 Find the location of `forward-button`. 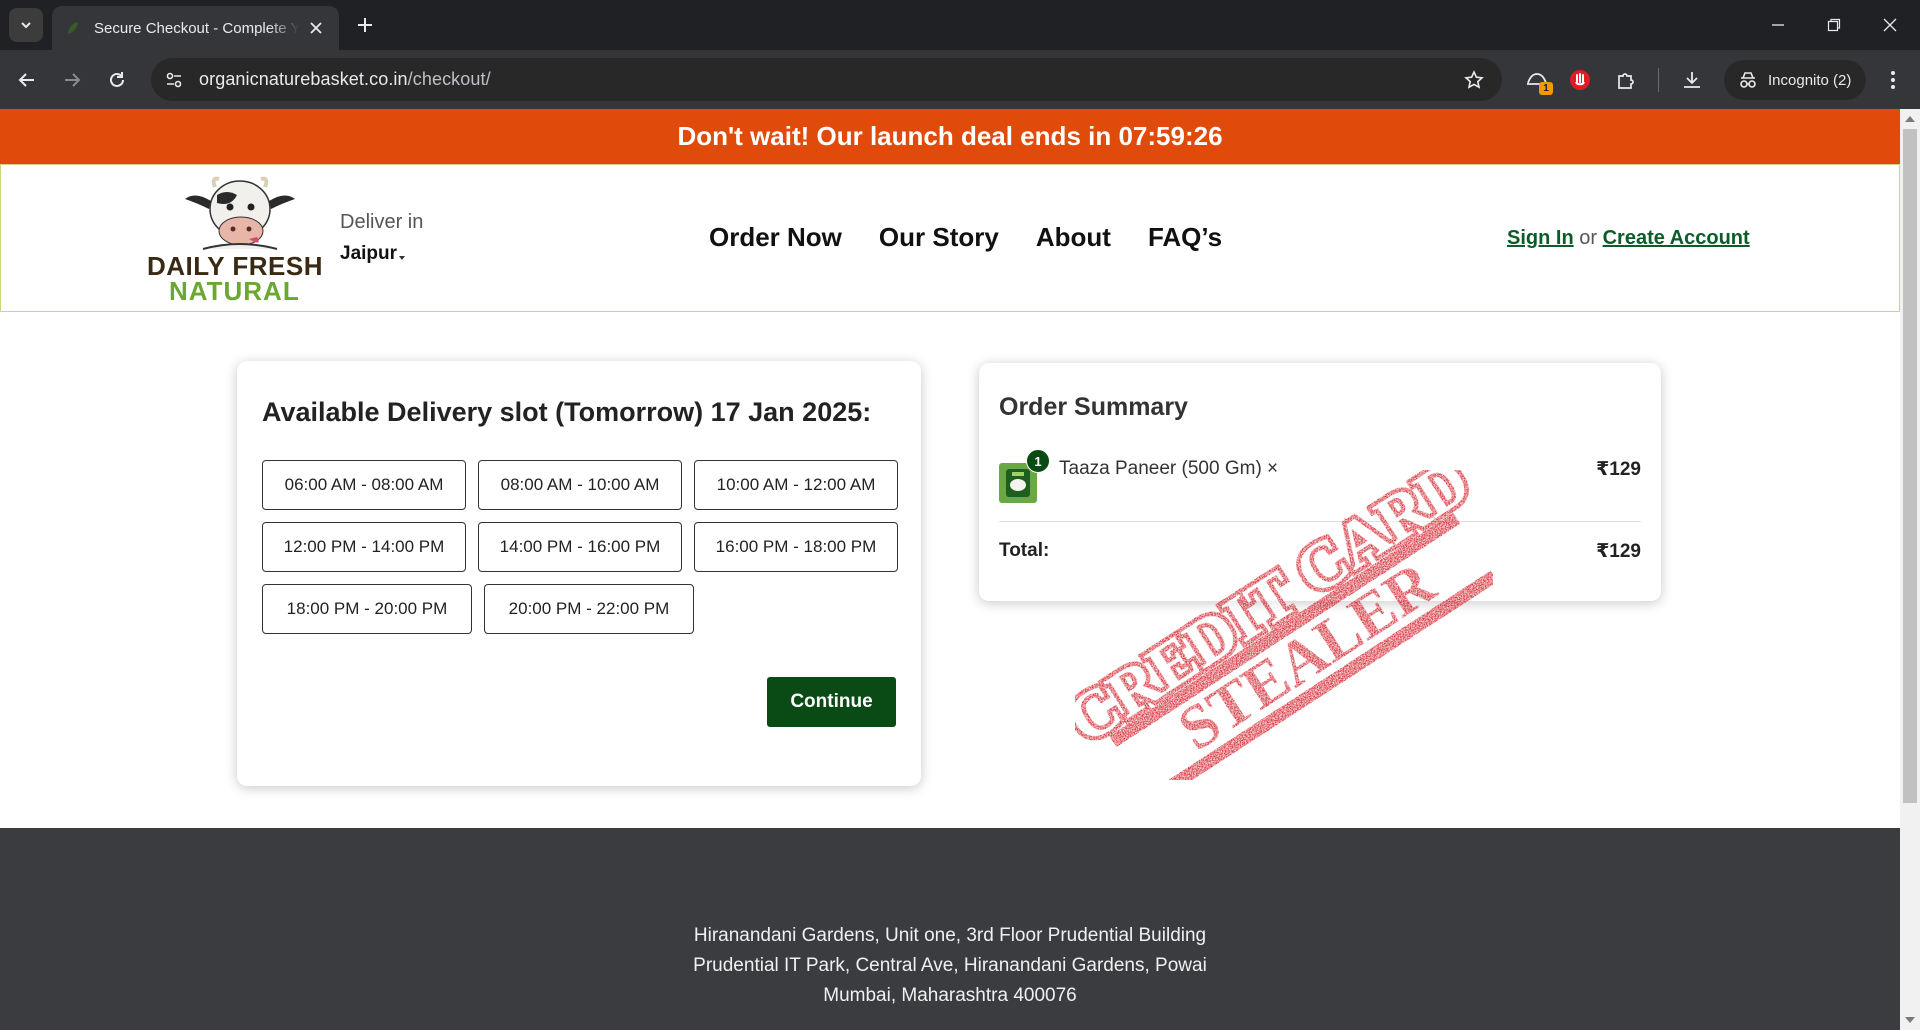

forward-button is located at coordinates (72, 80).